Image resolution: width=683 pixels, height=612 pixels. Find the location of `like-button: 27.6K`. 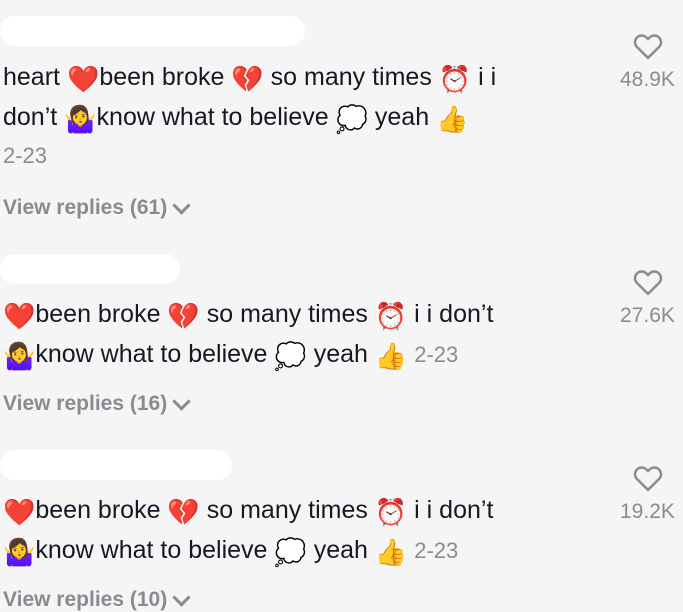

like-button: 27.6K is located at coordinates (647, 298).